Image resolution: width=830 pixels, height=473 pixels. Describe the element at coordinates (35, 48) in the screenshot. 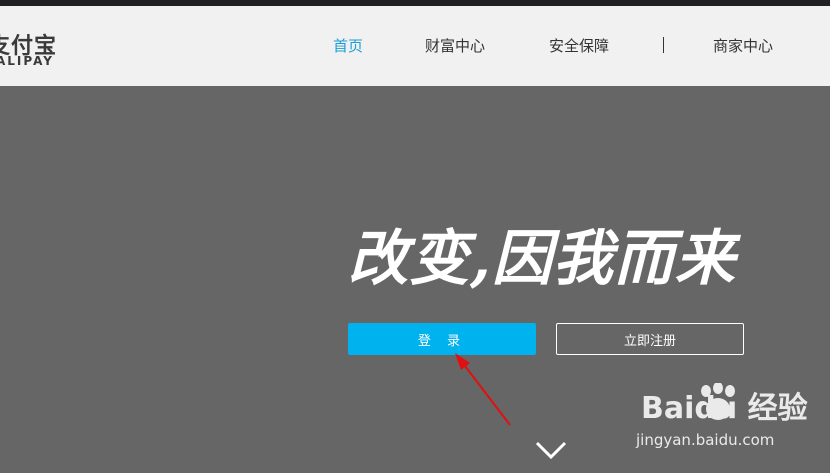

I see `alipay-logo: 支付宝 ALIPAY` at that location.